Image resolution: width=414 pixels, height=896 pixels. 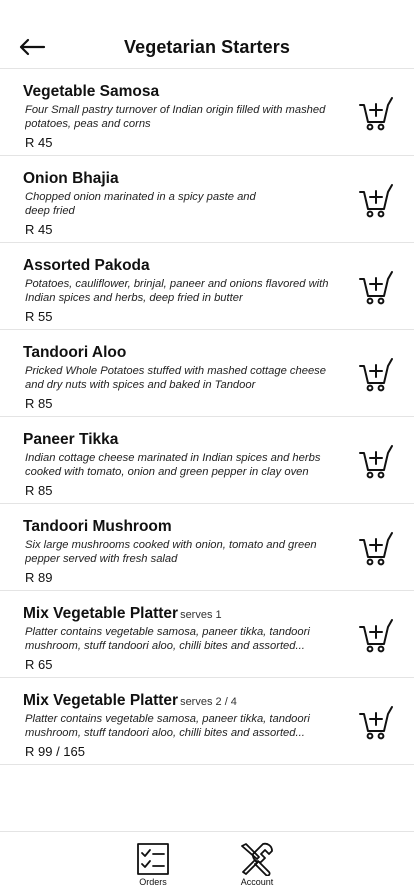 I want to click on item-name: Onion Bhajia, so click(x=71, y=178).